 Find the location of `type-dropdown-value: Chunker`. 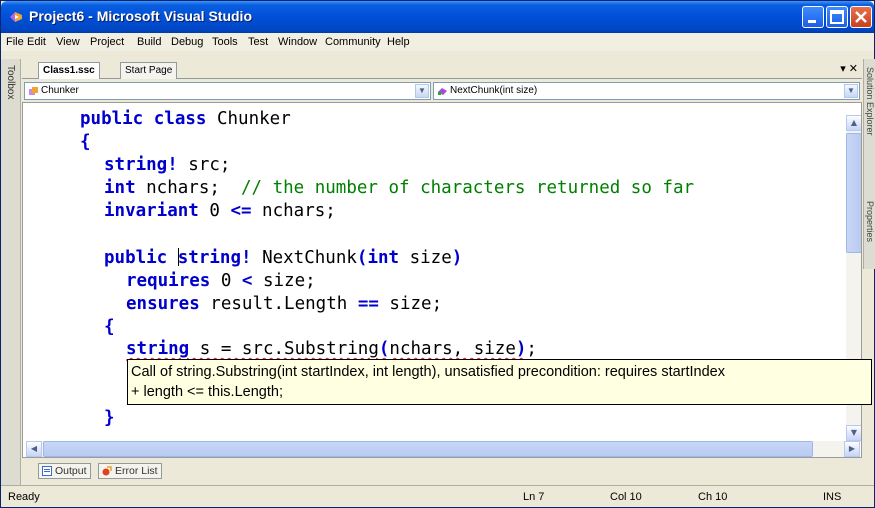

type-dropdown-value: Chunker is located at coordinates (60, 90).